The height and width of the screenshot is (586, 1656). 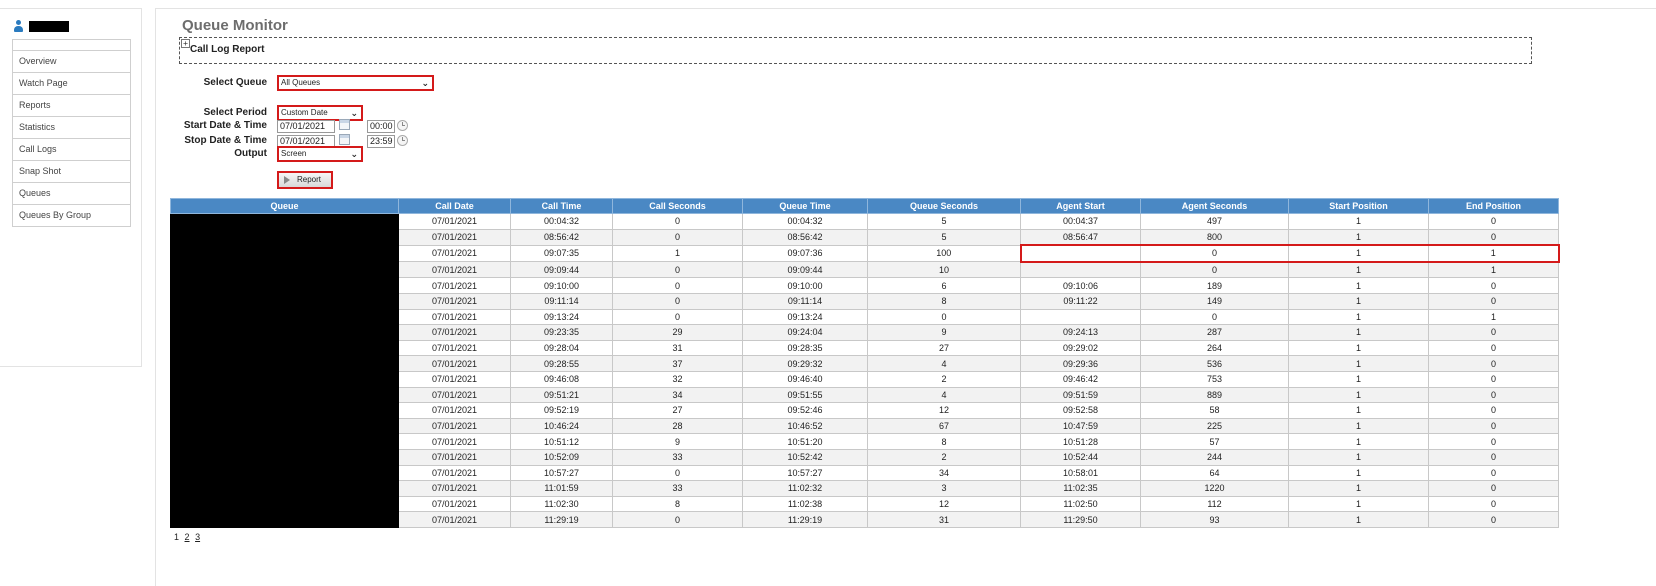 I want to click on table-cell: 31, so click(x=677, y=348).